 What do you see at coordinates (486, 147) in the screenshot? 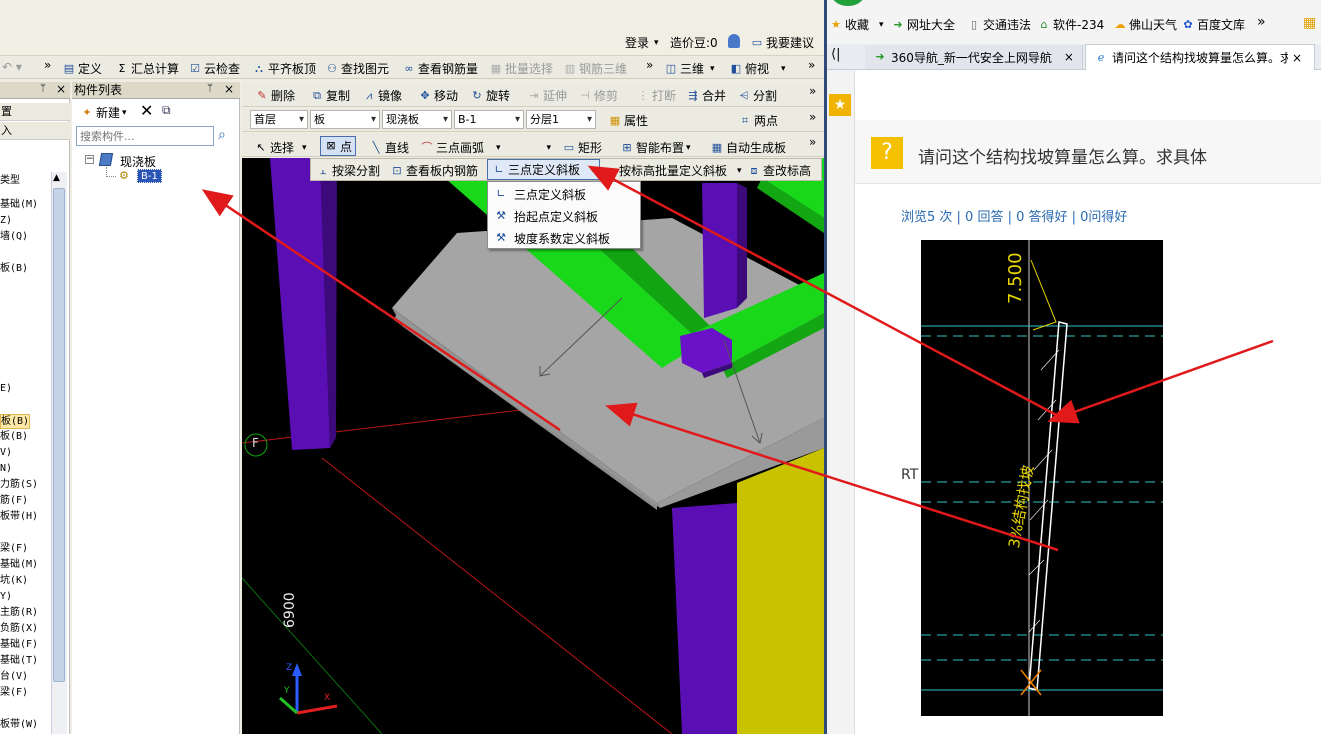
I see `arc-button: ⌒ 三点画弧 ▾ ▾` at bounding box center [486, 147].